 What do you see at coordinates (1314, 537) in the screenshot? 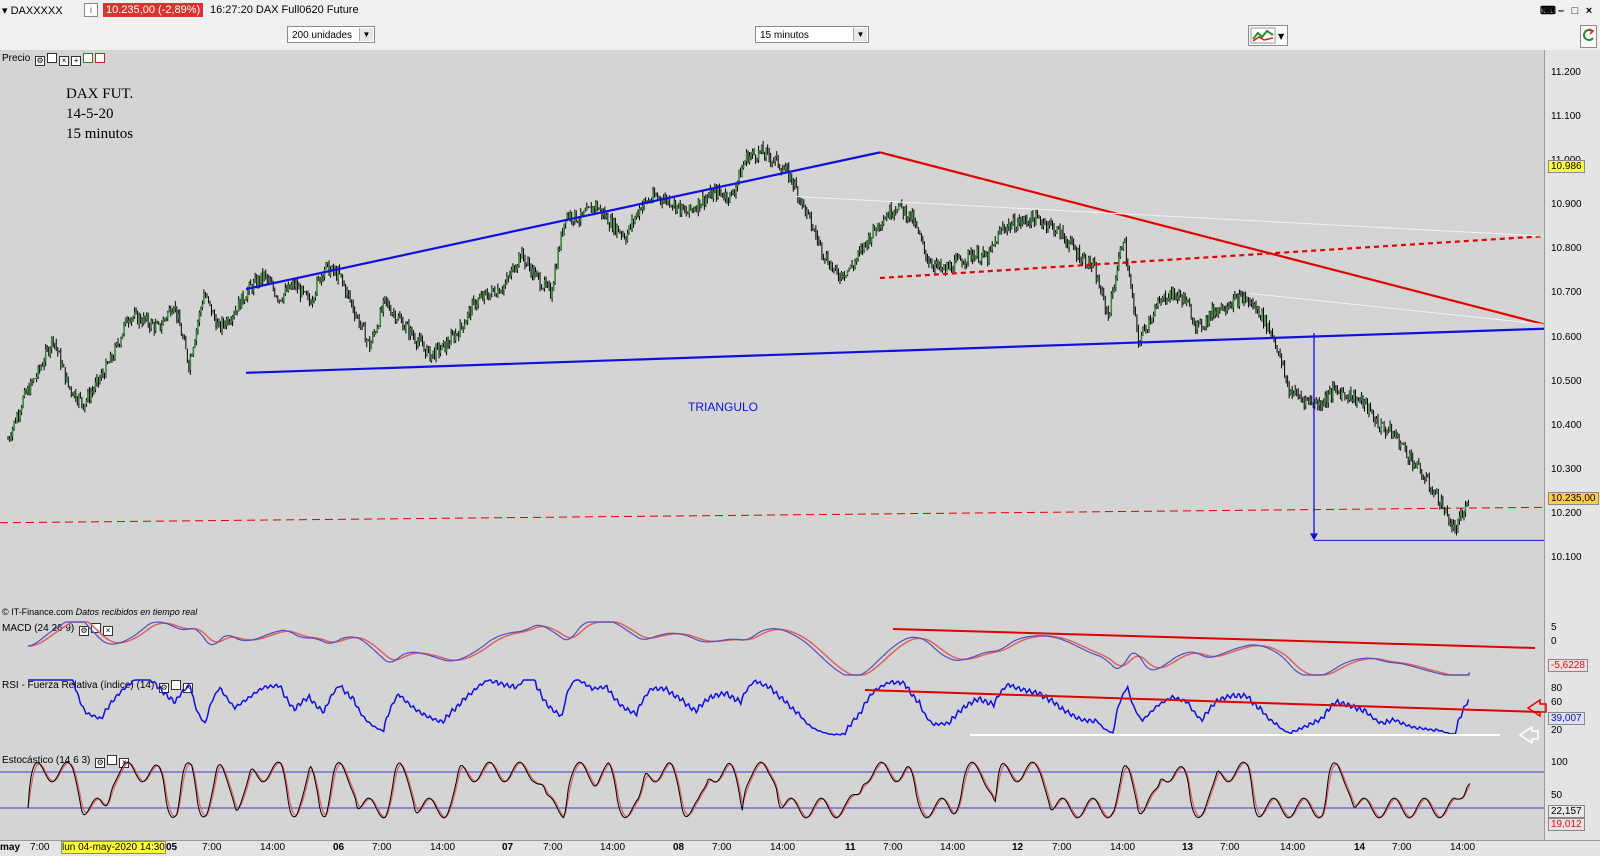
I see `target-arrowhead` at bounding box center [1314, 537].